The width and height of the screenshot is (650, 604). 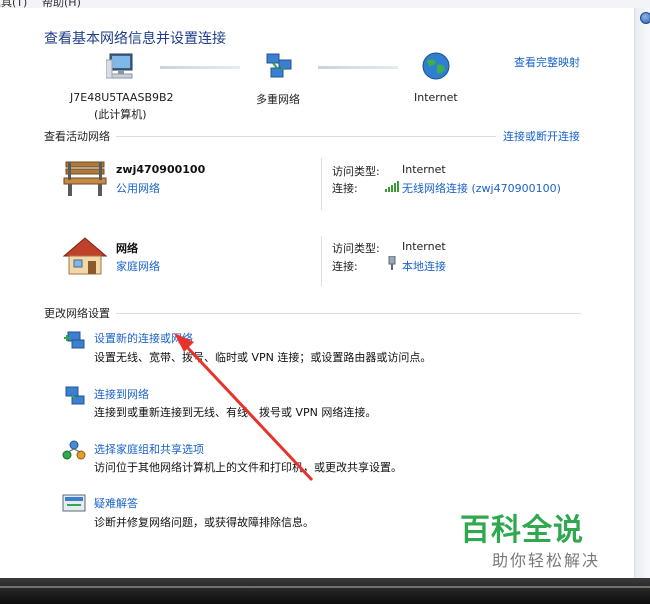 What do you see at coordinates (325, 587) in the screenshot?
I see `taskbar-divider` at bounding box center [325, 587].